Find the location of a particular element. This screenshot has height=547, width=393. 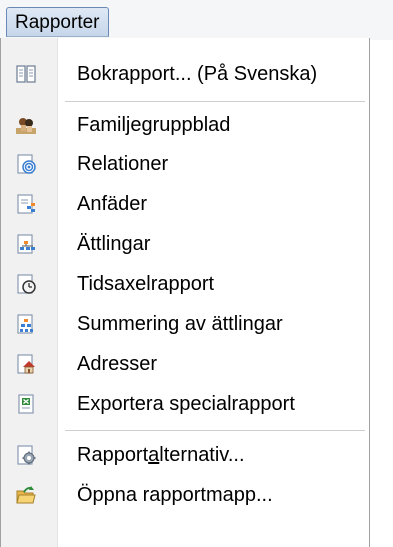

menu-item-familjegruppblad: Familjegruppblad is located at coordinates (185, 125).